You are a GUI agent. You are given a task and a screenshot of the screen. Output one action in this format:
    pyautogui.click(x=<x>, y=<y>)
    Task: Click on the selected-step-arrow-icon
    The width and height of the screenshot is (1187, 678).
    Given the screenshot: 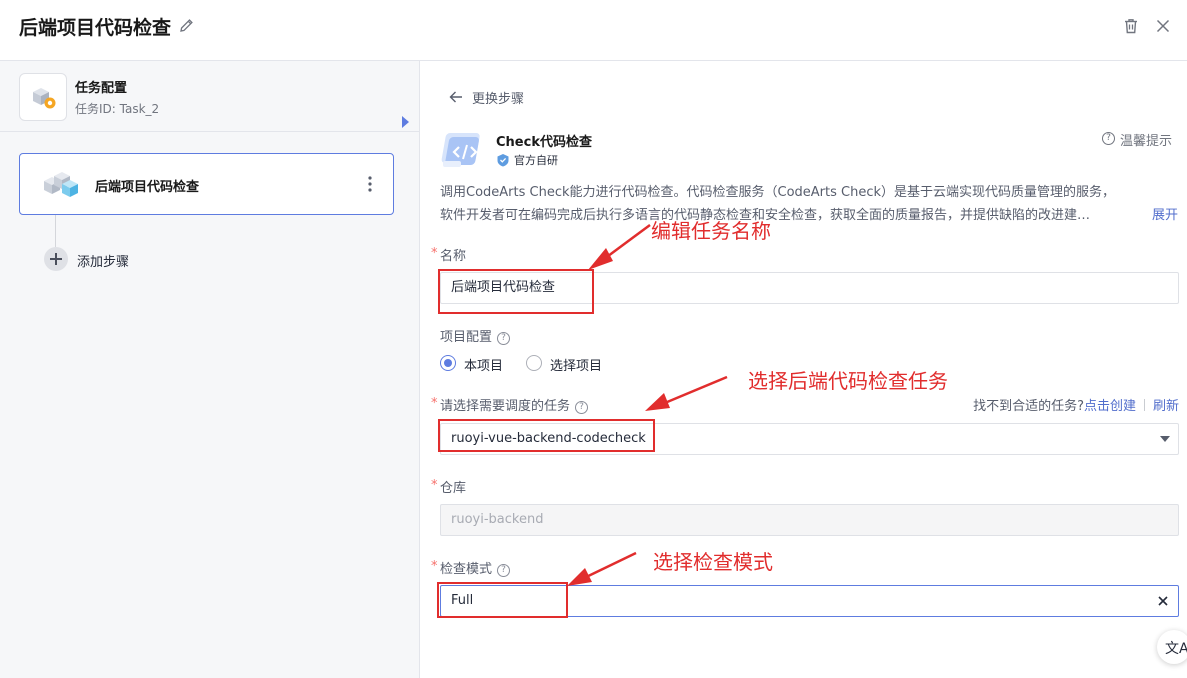 What is the action you would take?
    pyautogui.click(x=405, y=122)
    